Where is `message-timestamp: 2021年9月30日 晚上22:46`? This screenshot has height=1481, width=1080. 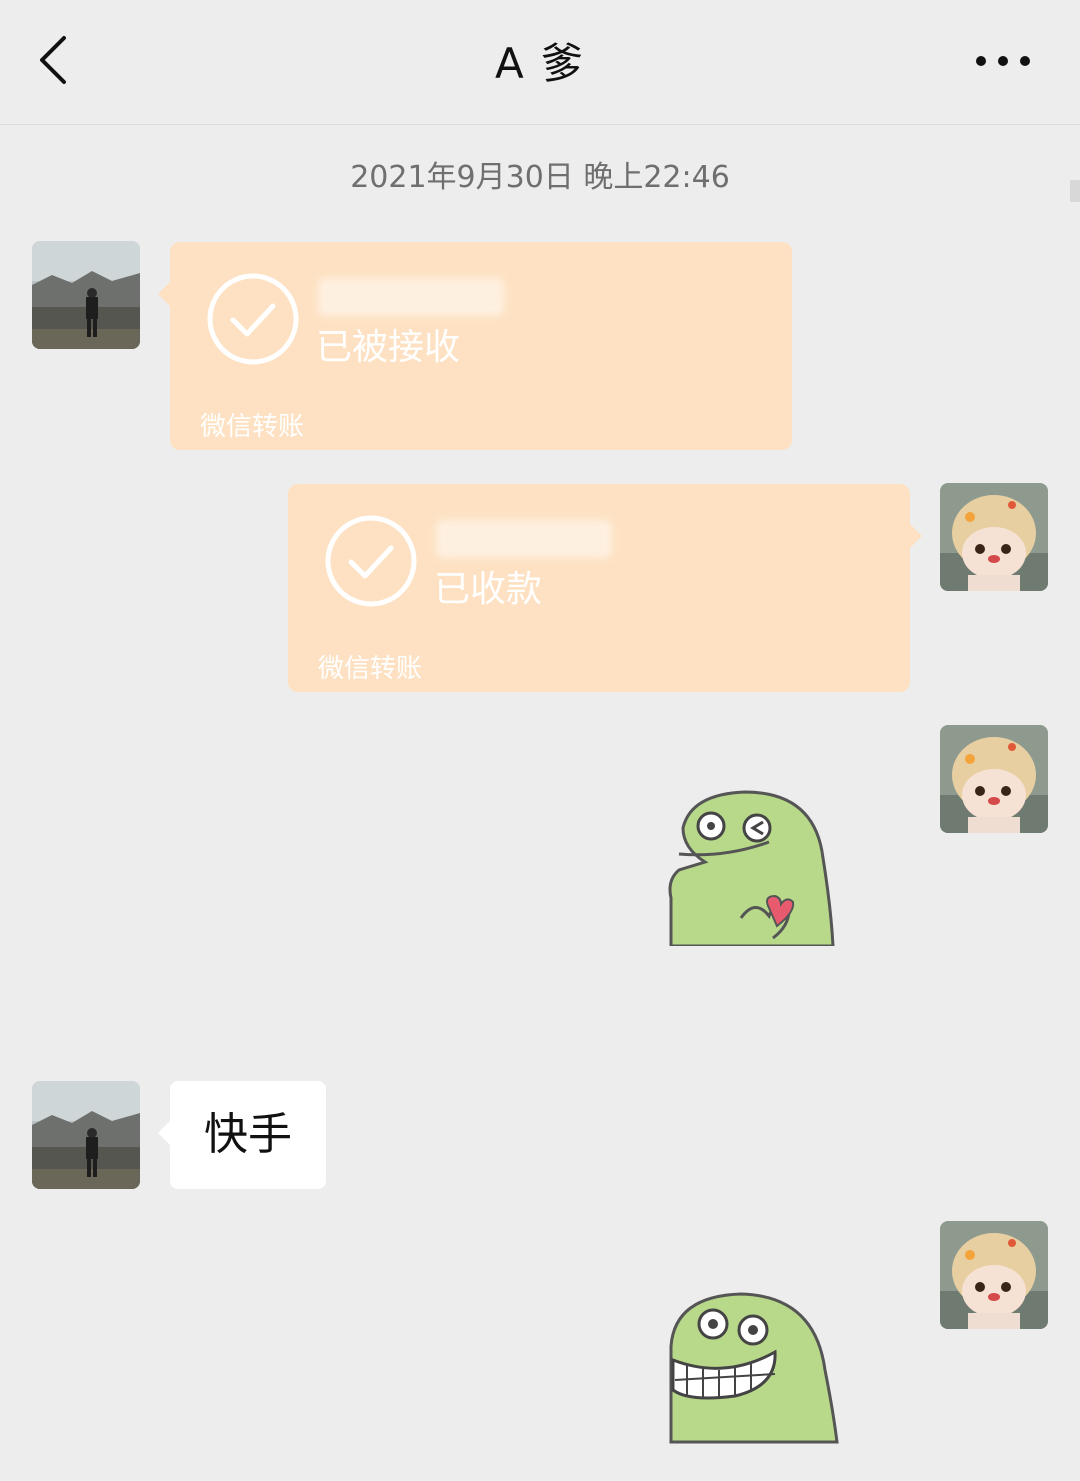
message-timestamp: 2021年9月30日 晚上22:46 is located at coordinates (540, 177).